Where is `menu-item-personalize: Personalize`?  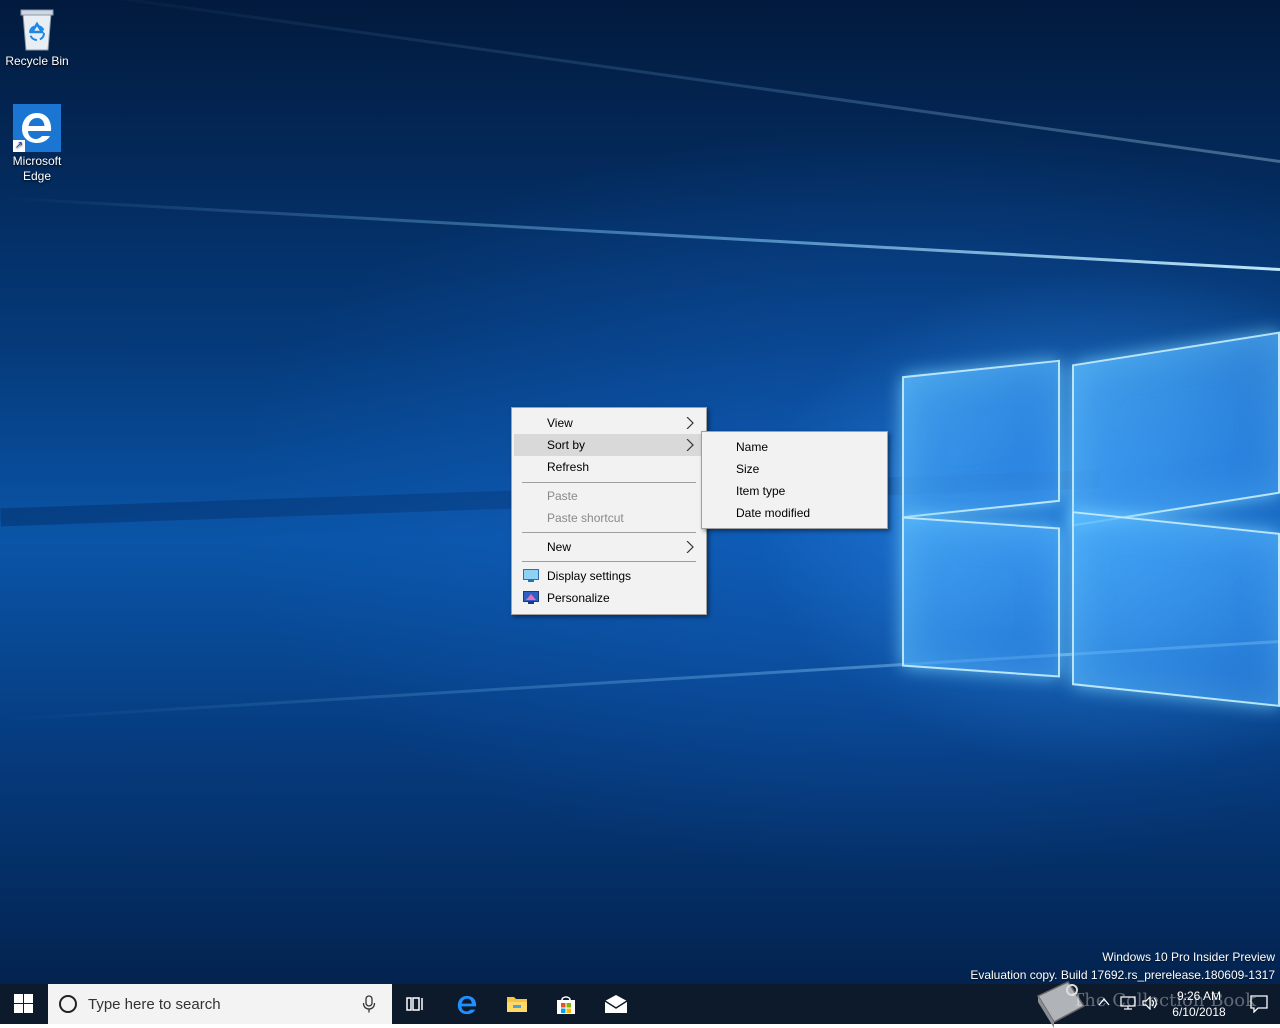 menu-item-personalize: Personalize is located at coordinates (609, 598).